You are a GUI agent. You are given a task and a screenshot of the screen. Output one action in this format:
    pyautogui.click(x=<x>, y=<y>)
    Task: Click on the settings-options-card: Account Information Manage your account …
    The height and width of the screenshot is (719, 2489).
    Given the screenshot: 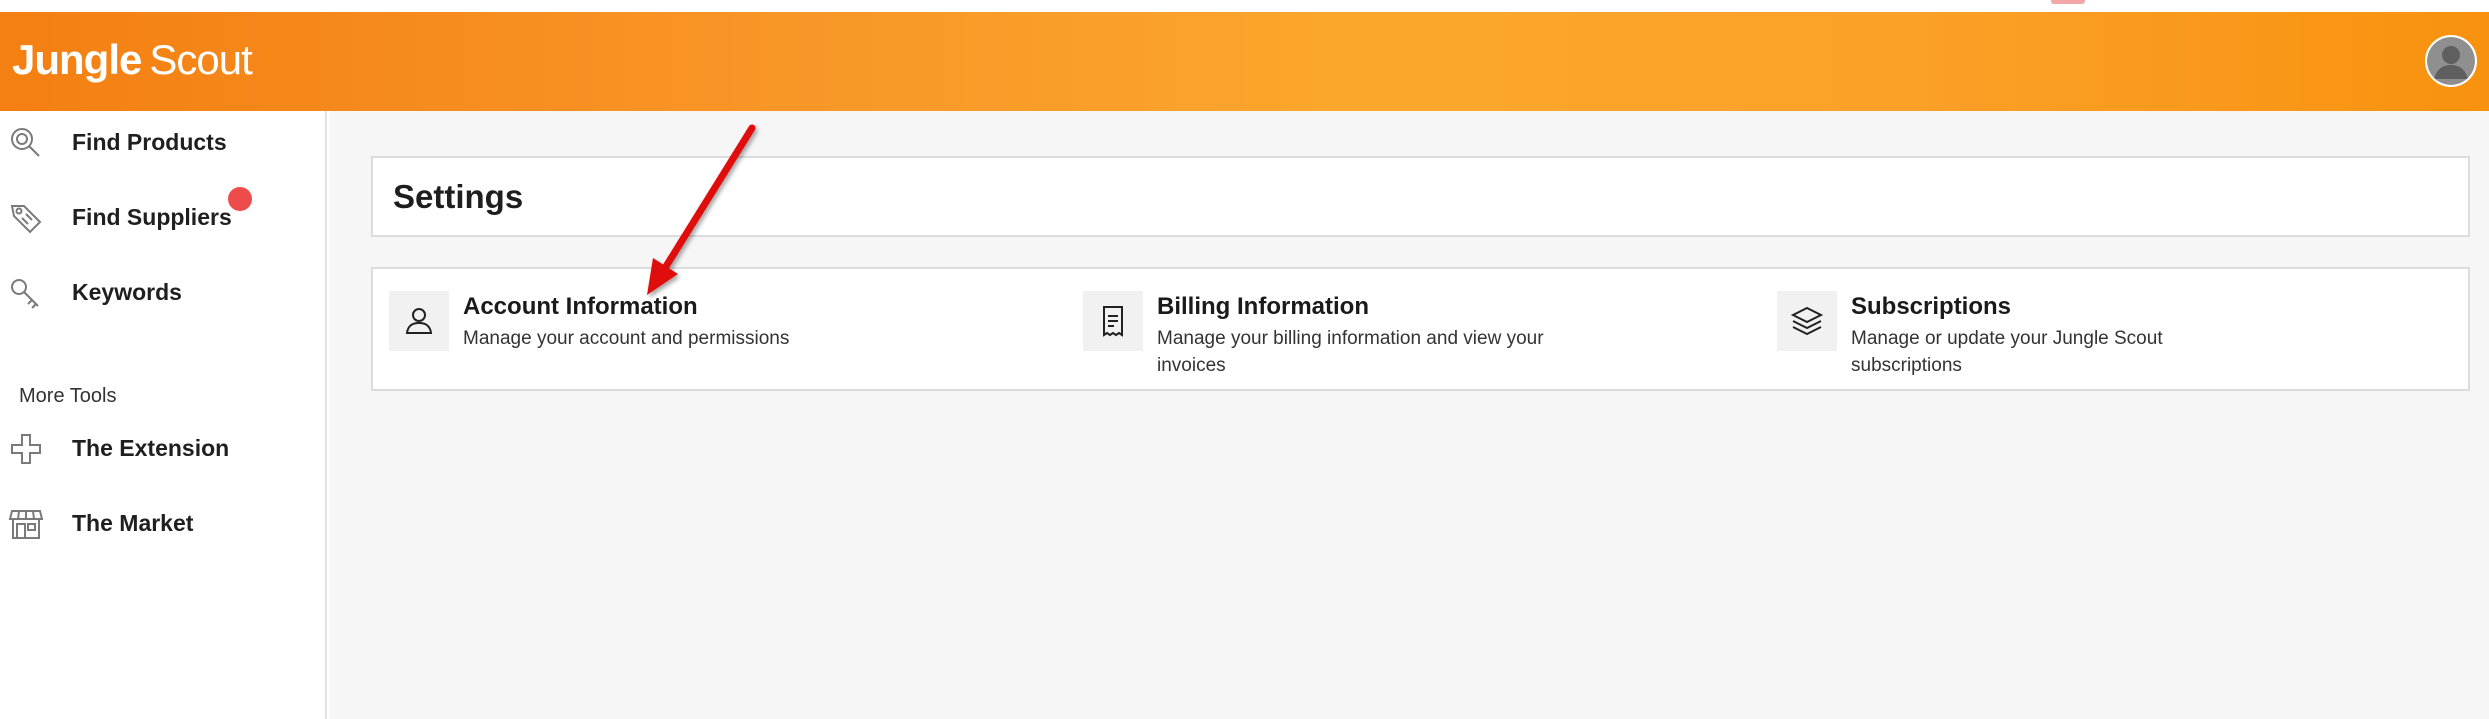 What is the action you would take?
    pyautogui.click(x=1420, y=329)
    